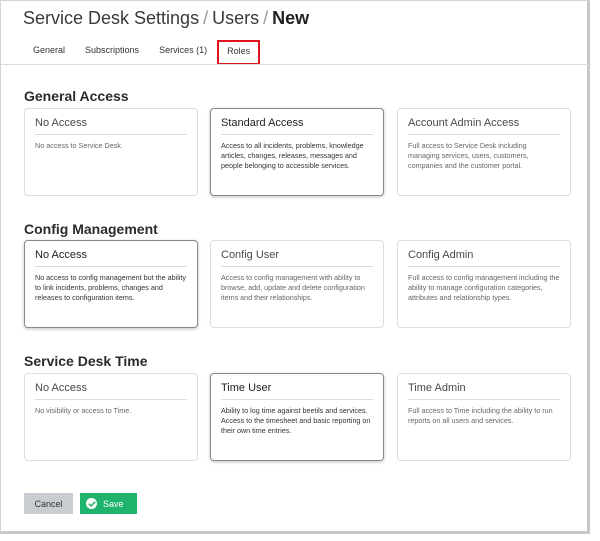 Image resolution: width=600 pixels, height=541 pixels. What do you see at coordinates (296, 64) in the screenshot?
I see `tab-divider` at bounding box center [296, 64].